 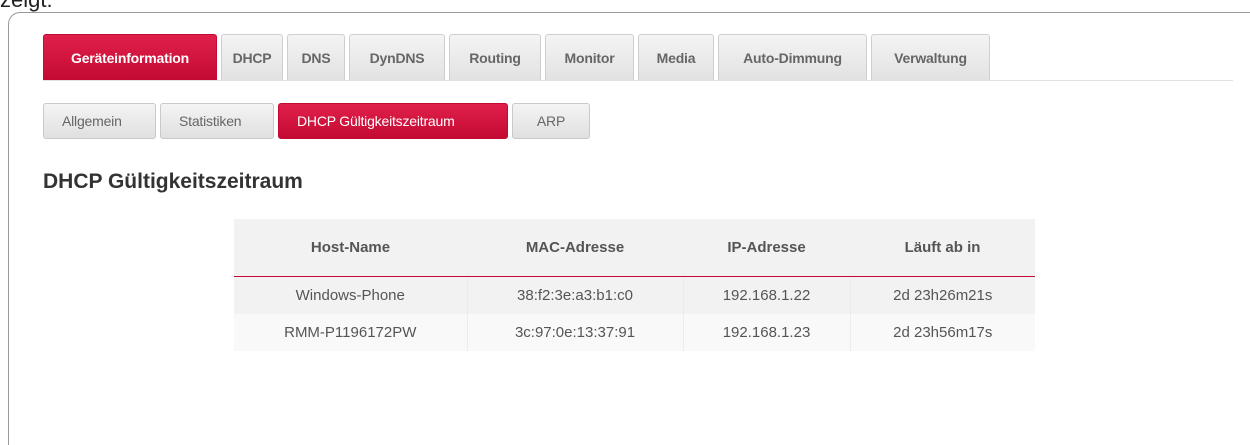 I want to click on tab-routing: Routing, so click(x=495, y=57).